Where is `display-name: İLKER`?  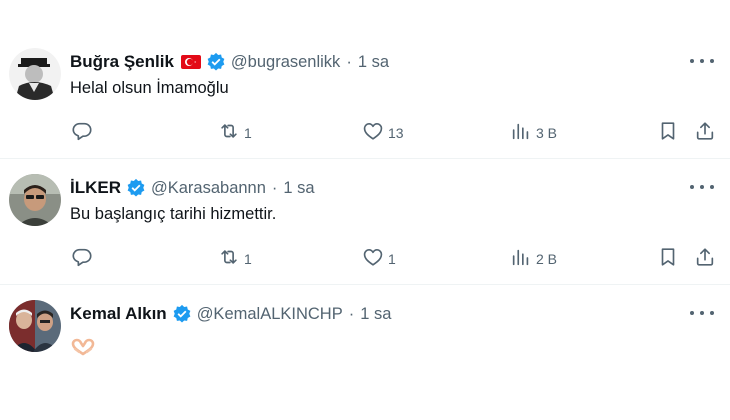
display-name: İLKER is located at coordinates (95, 188).